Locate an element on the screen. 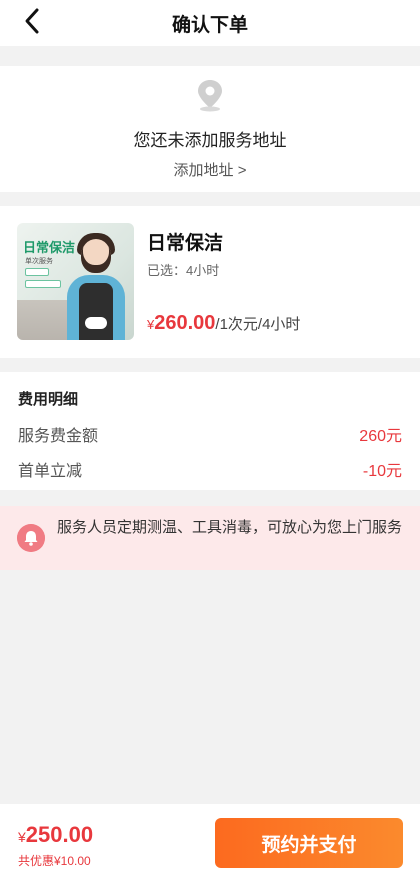 The width and height of the screenshot is (420, 873). fee-heading: 费用明细 is located at coordinates (48, 399).